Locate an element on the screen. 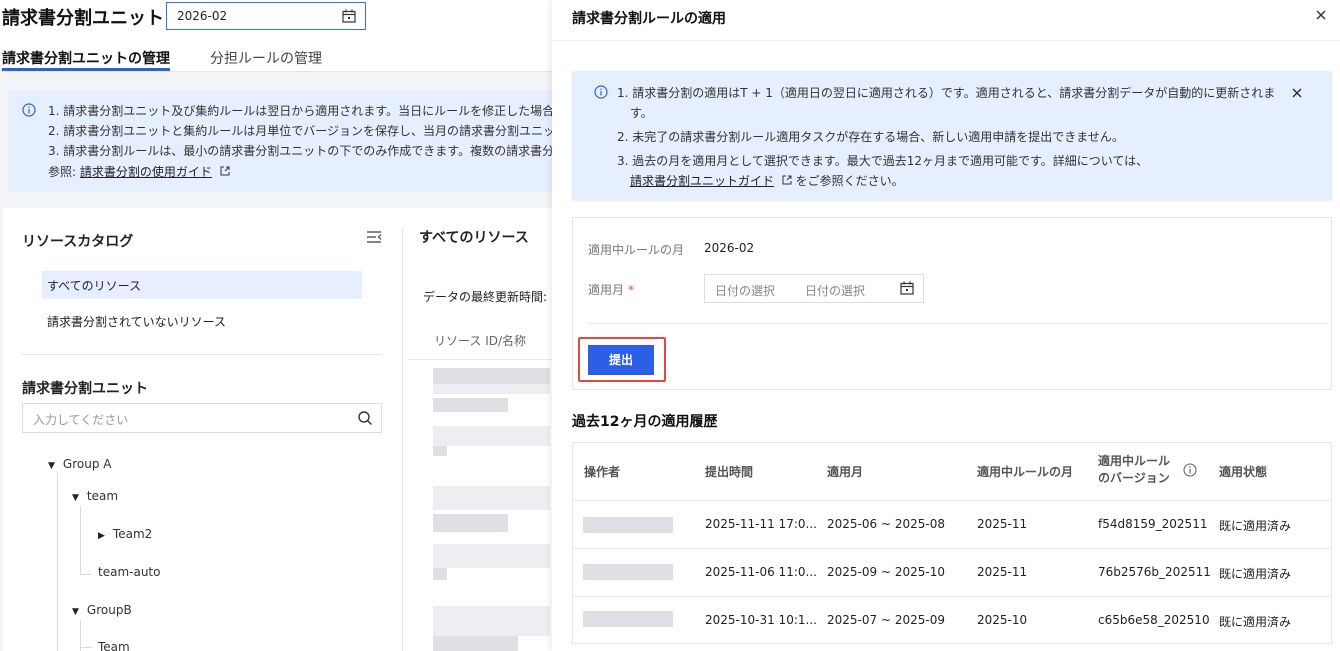 The width and height of the screenshot is (1340, 651). col-status: 適用状態 is located at coordinates (1243, 472).